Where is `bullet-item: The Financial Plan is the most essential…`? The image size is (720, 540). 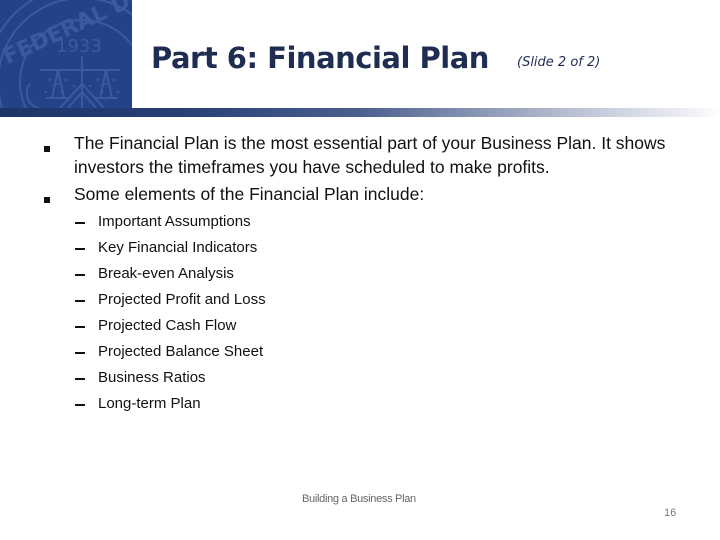
bullet-item: The Financial Plan is the most essential… is located at coordinates (389, 155).